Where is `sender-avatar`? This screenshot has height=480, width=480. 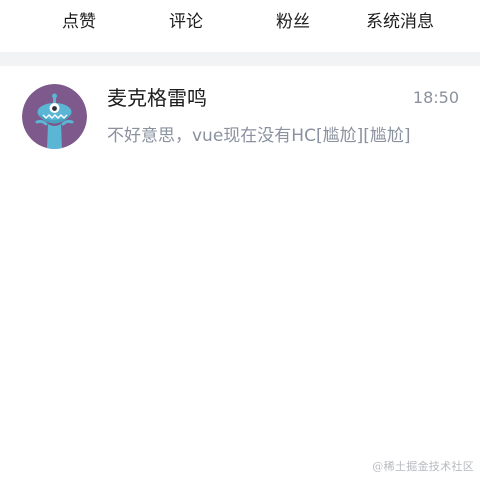
sender-avatar is located at coordinates (54, 116).